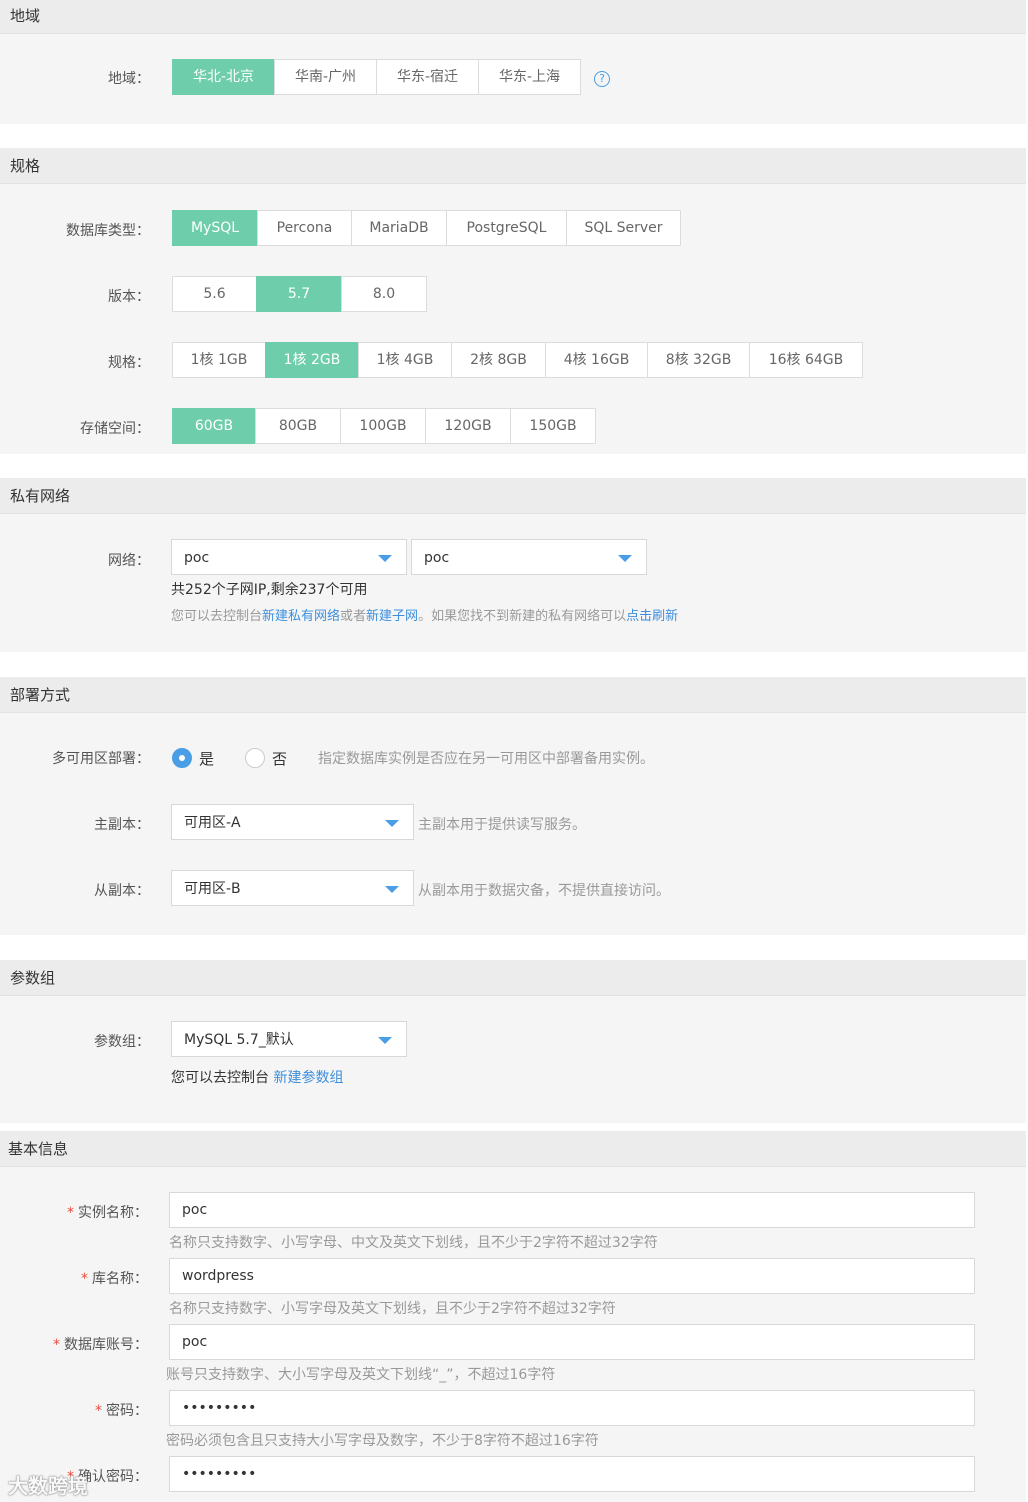  Describe the element at coordinates (129, 297) in the screenshot. I see `version-label: 版本：` at that location.